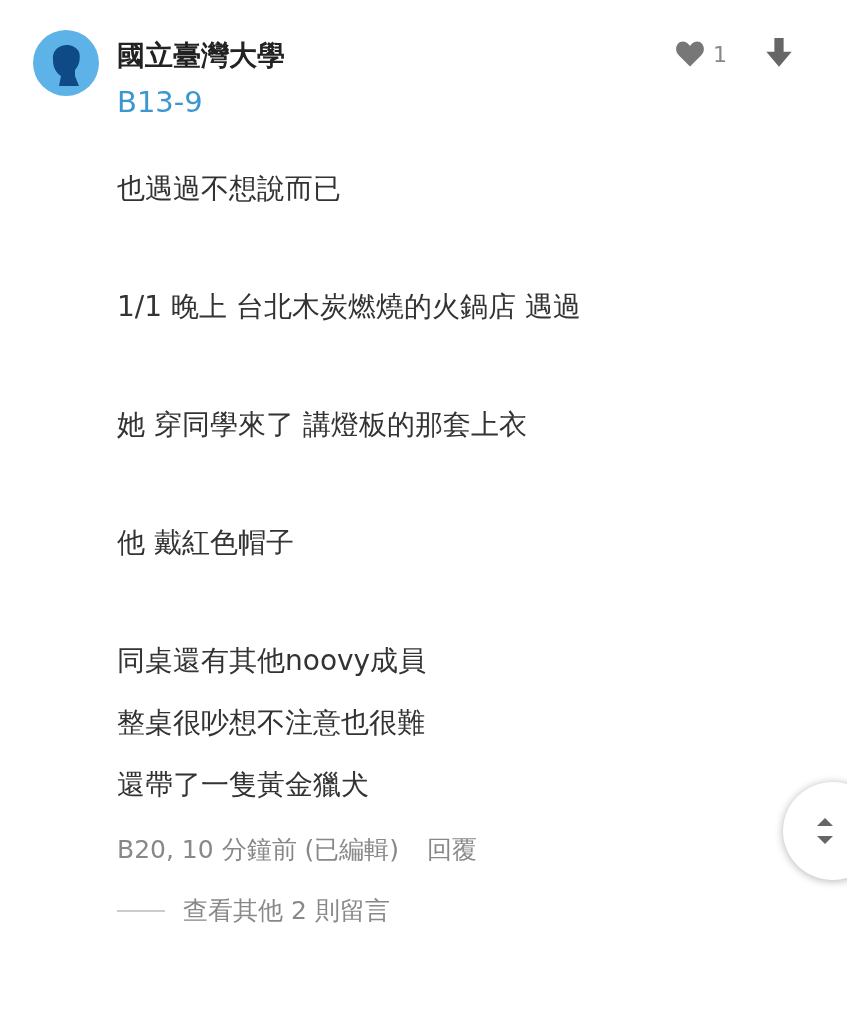 The width and height of the screenshot is (847, 1024). What do you see at coordinates (206, 543) in the screenshot?
I see `comment-line: 他 戴紅色帽子` at bounding box center [206, 543].